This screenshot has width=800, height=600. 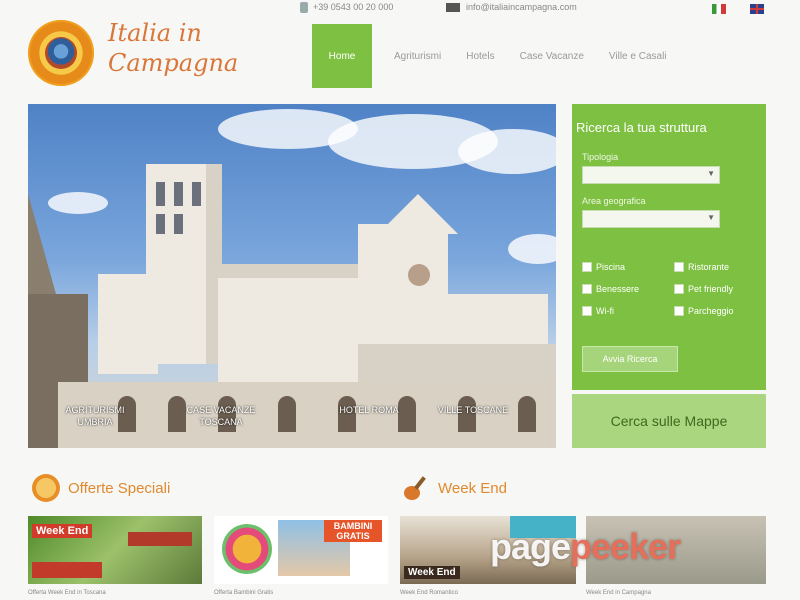 What do you see at coordinates (301, 550) in the screenshot?
I see `offer-thumb-2: BAMBINI GRATIS` at bounding box center [301, 550].